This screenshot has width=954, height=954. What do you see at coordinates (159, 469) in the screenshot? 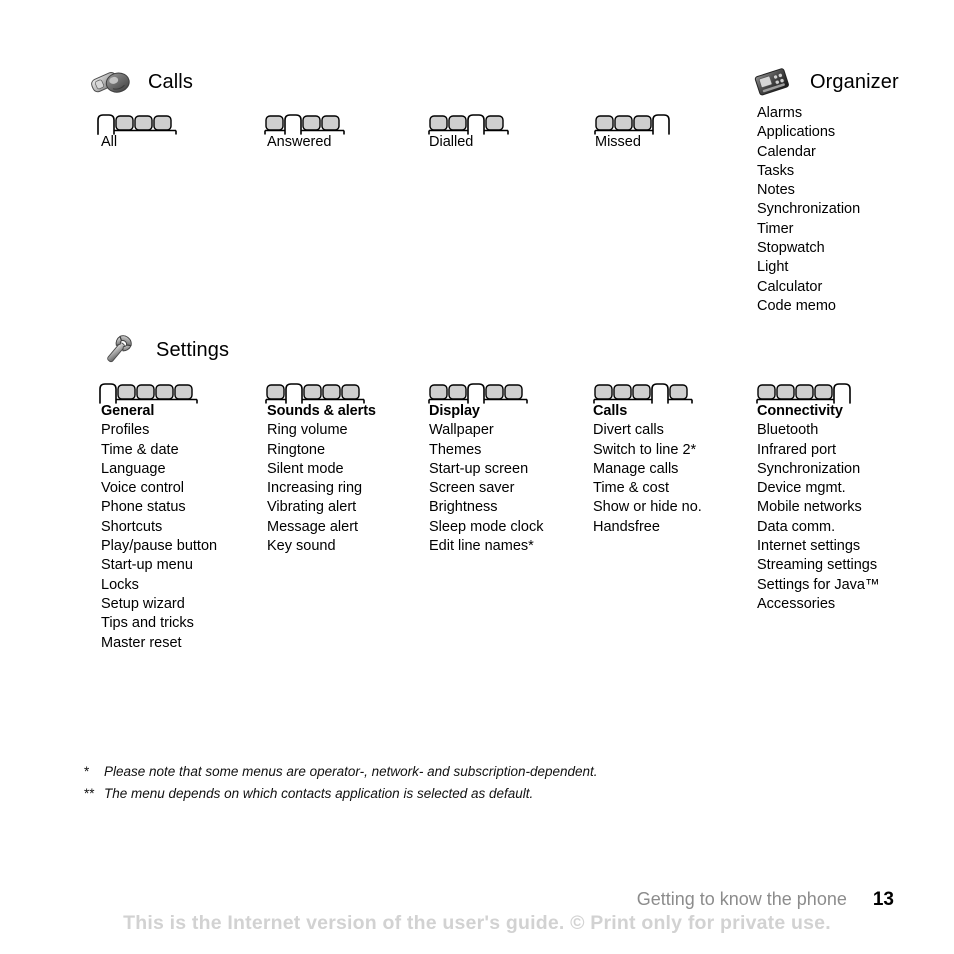
I see `list-item: Language` at bounding box center [159, 469].